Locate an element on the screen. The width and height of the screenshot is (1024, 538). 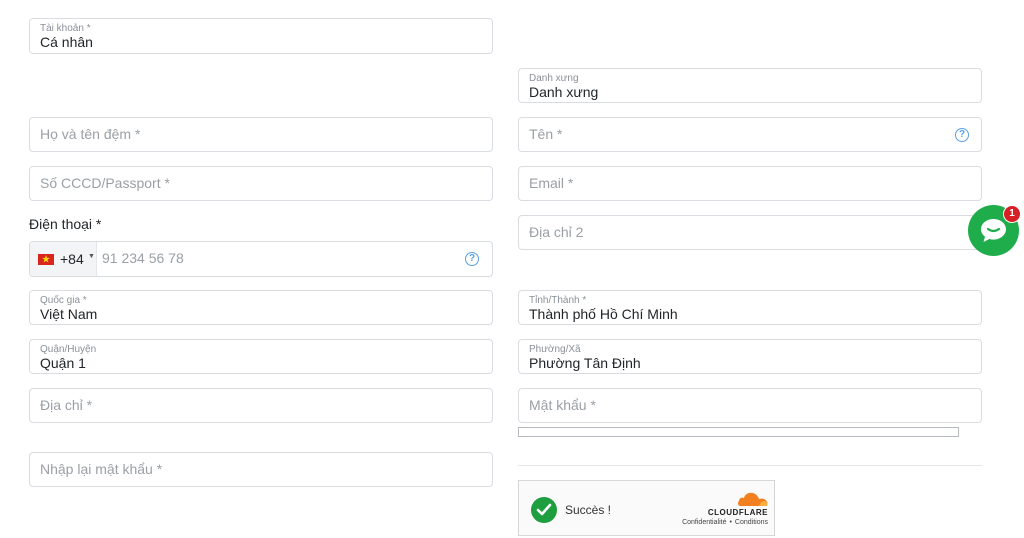
email-input: Email * is located at coordinates (750, 183).